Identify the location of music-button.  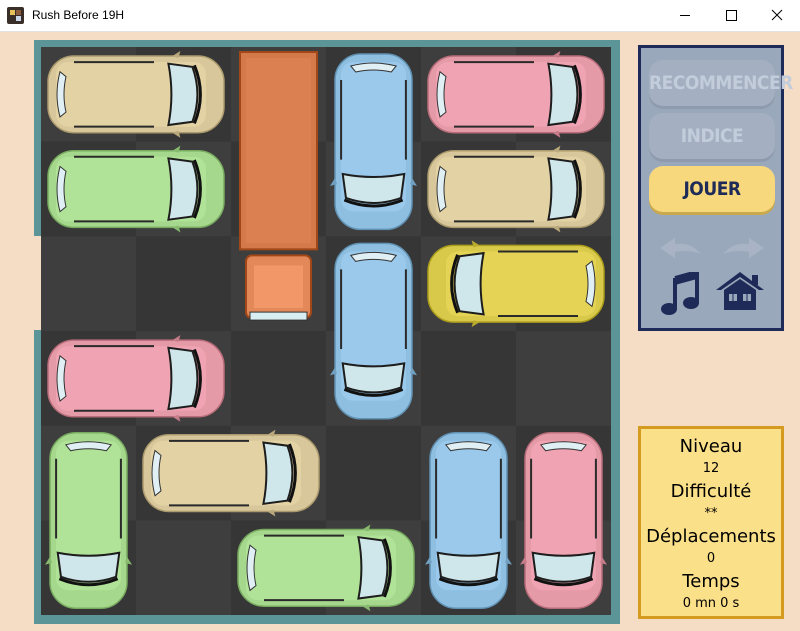
(681, 292).